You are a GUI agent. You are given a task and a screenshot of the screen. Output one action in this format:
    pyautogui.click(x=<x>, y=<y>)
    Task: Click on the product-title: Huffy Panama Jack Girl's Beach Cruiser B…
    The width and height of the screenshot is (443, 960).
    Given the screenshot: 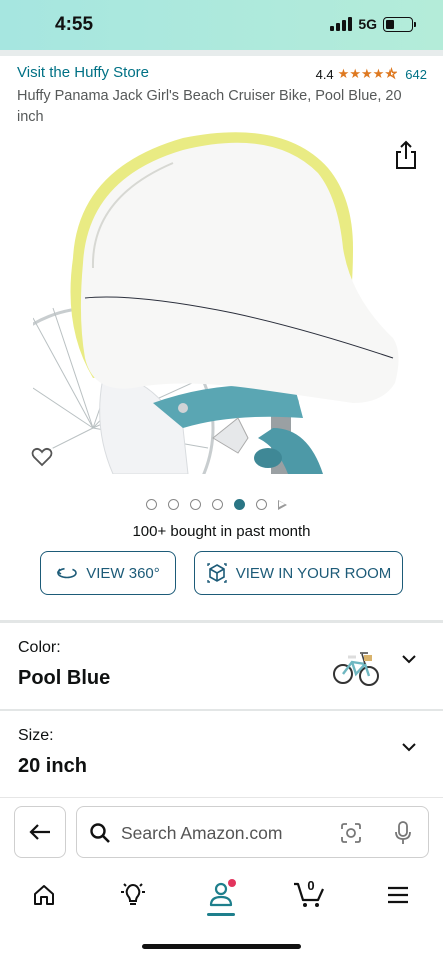 What is the action you would take?
    pyautogui.click(x=209, y=106)
    